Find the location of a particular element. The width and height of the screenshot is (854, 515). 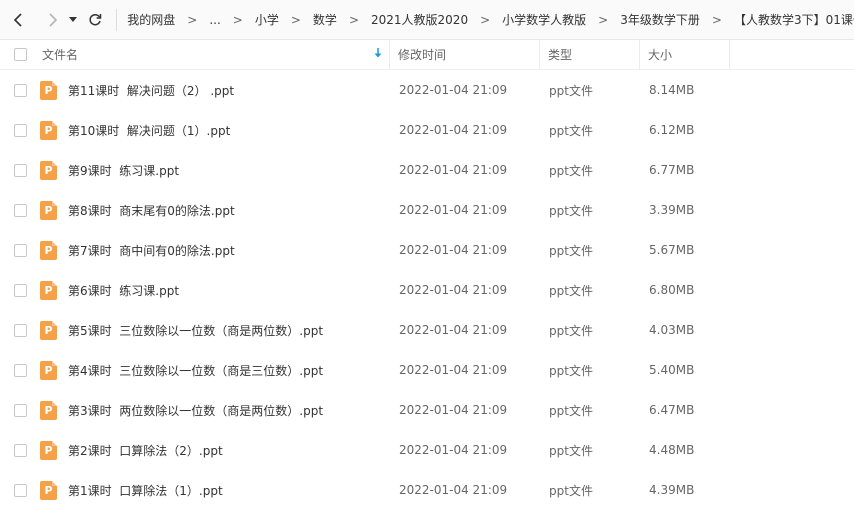

file-name-cell: P 第5课时 三位数除以一位数（商是两位数）.ppt is located at coordinates (215, 330).